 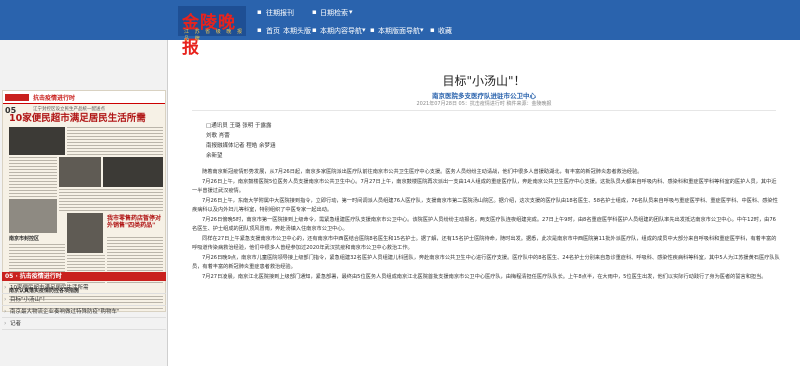 I want to click on article-link: 10家便民超市满足居民生活所需, so click(x=49, y=288).